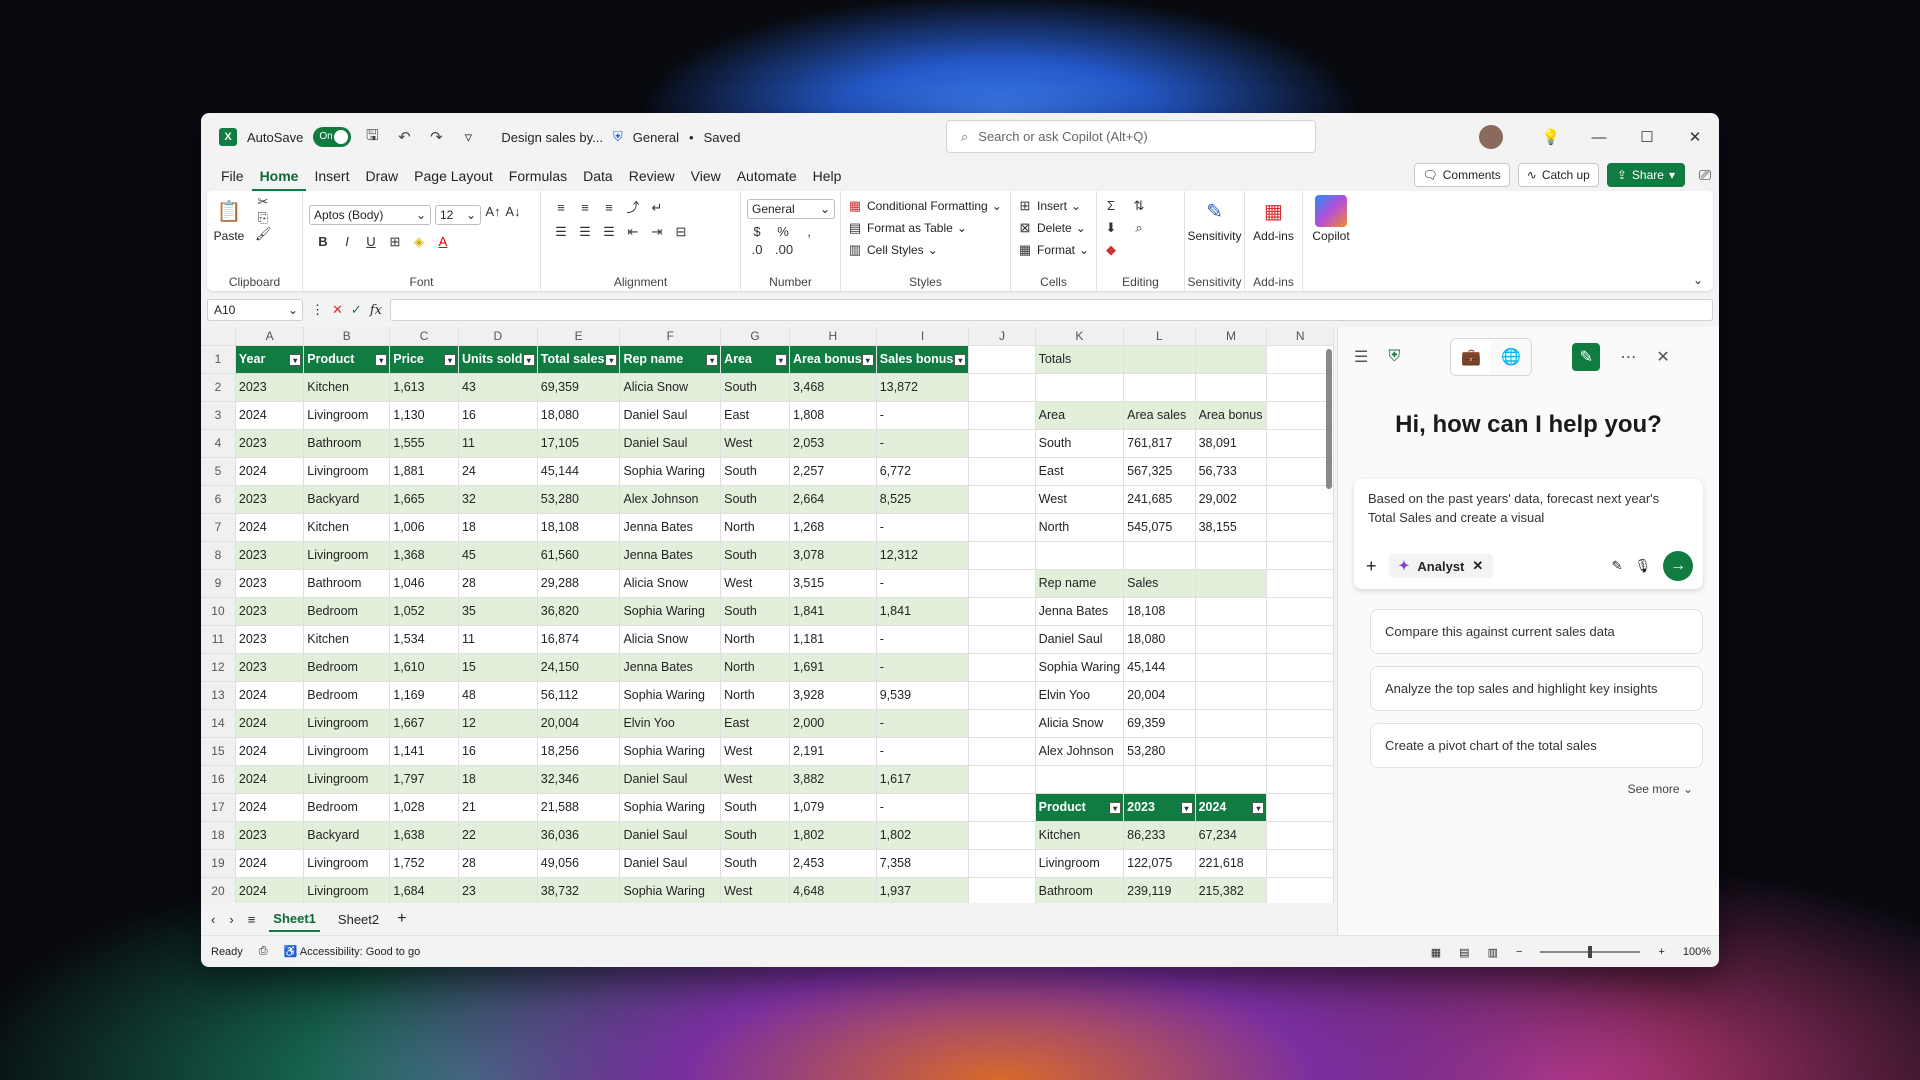 The image size is (1920, 1080). What do you see at coordinates (323, 242) in the screenshot?
I see `bold-icon: B` at bounding box center [323, 242].